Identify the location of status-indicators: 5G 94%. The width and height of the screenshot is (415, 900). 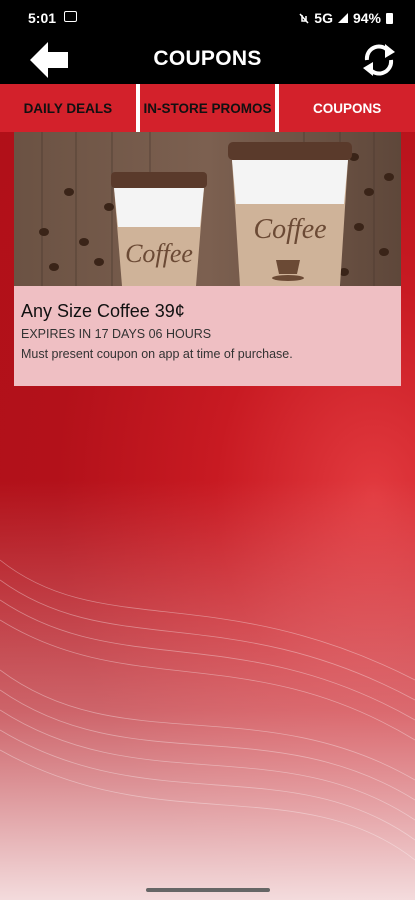
(346, 18).